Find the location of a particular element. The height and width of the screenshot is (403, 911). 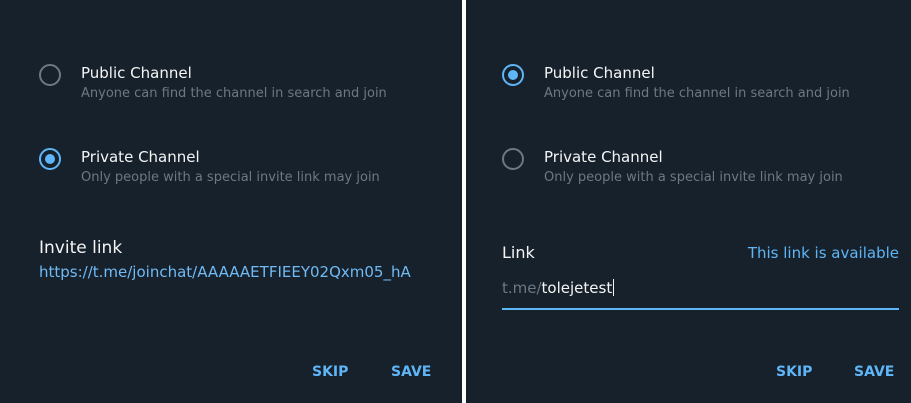

link-value: tolejetest is located at coordinates (577, 288).